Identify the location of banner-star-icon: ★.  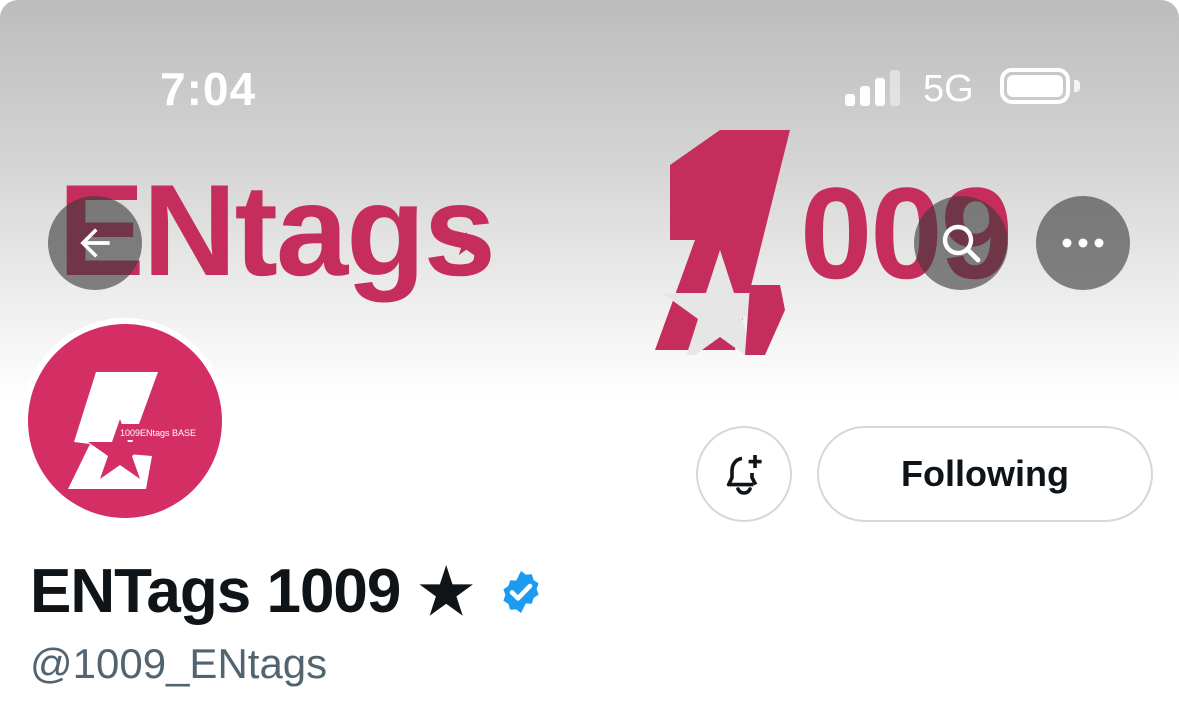
(466, 244).